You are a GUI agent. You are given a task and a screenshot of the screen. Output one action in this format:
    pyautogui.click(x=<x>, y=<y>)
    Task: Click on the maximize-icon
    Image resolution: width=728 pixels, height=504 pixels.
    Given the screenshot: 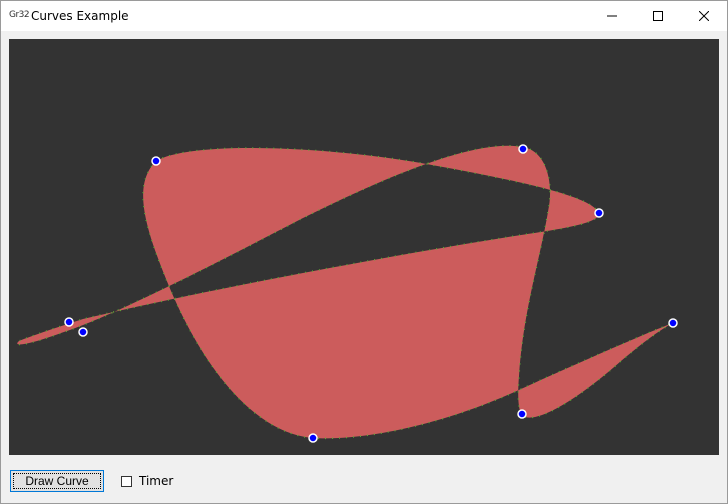 What is the action you would take?
    pyautogui.click(x=658, y=16)
    